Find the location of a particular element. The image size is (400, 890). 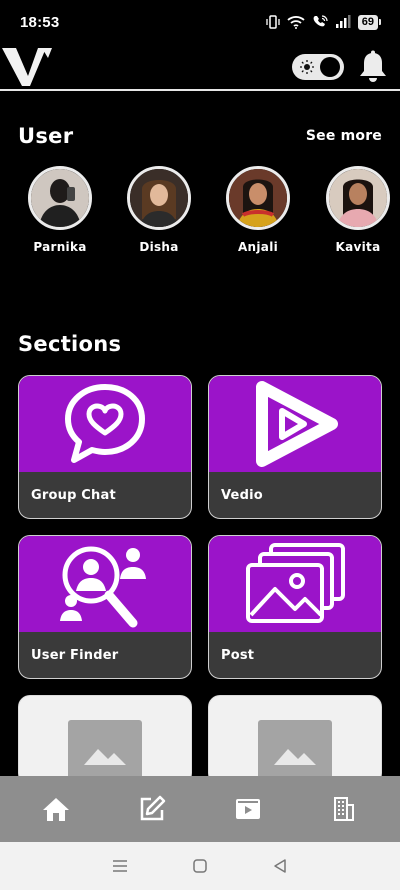

bottom-nav is located at coordinates (200, 809).